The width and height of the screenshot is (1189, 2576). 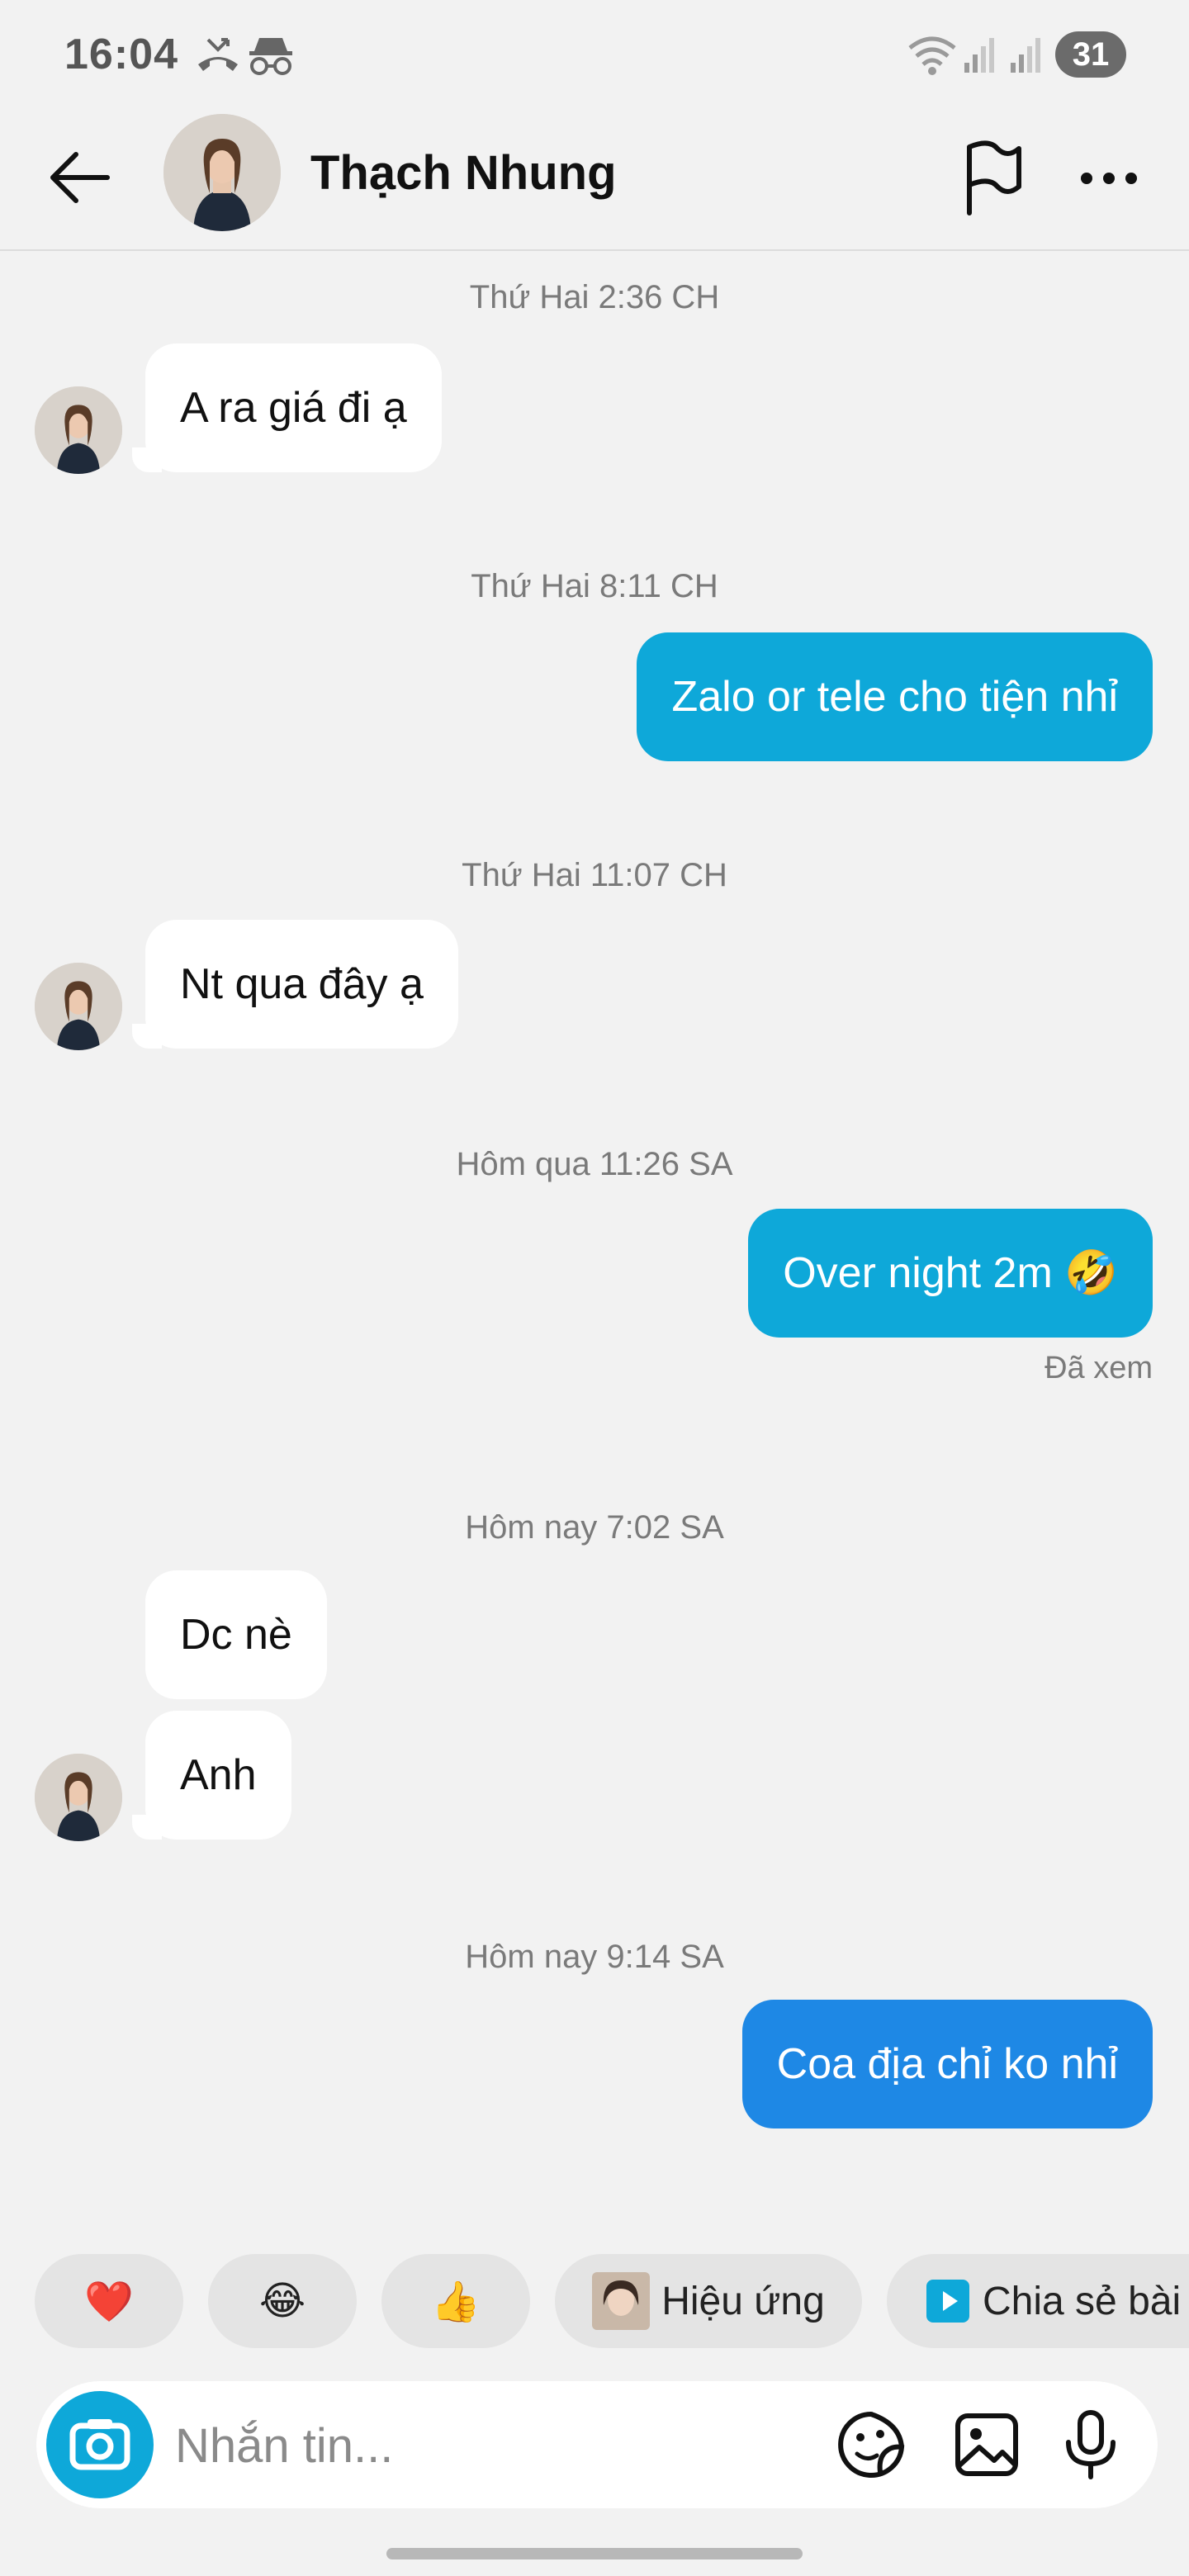 What do you see at coordinates (1082, 2301) in the screenshot?
I see `share-post-label: Chia sẻ bài` at bounding box center [1082, 2301].